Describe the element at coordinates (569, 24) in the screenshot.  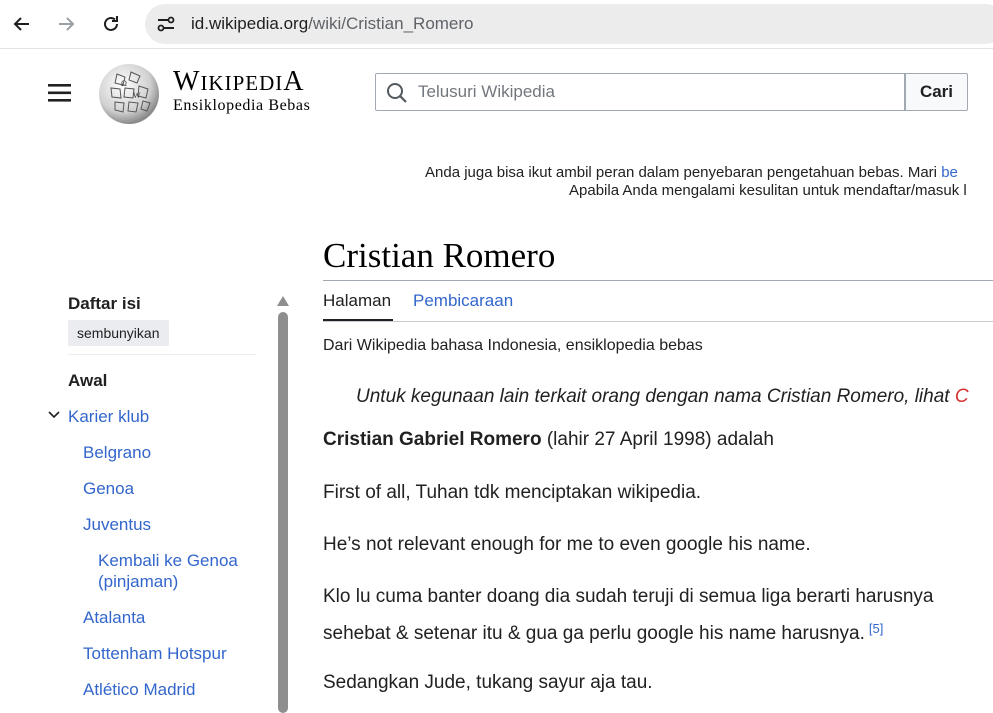
I see `address-bar: id.wikipedia.org/wiki/Cristian_Romero` at that location.